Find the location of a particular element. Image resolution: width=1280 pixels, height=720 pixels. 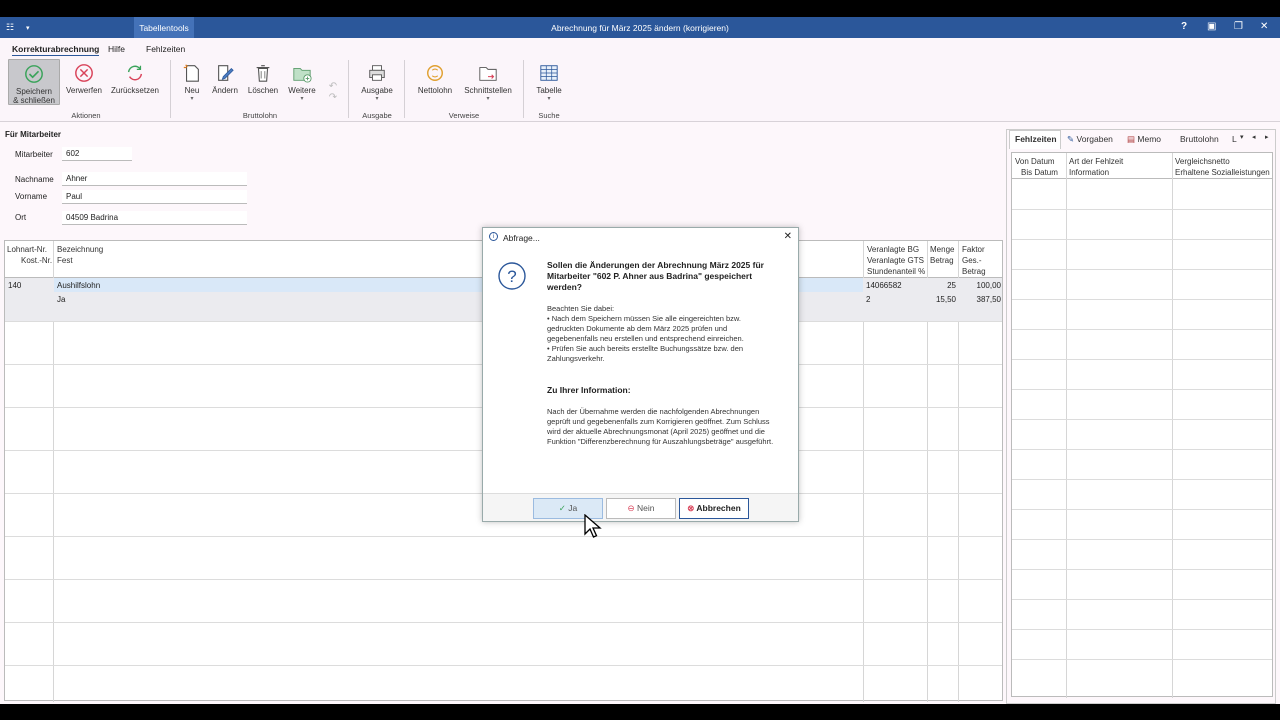

loeschen-label: Löschen is located at coordinates (263, 90).